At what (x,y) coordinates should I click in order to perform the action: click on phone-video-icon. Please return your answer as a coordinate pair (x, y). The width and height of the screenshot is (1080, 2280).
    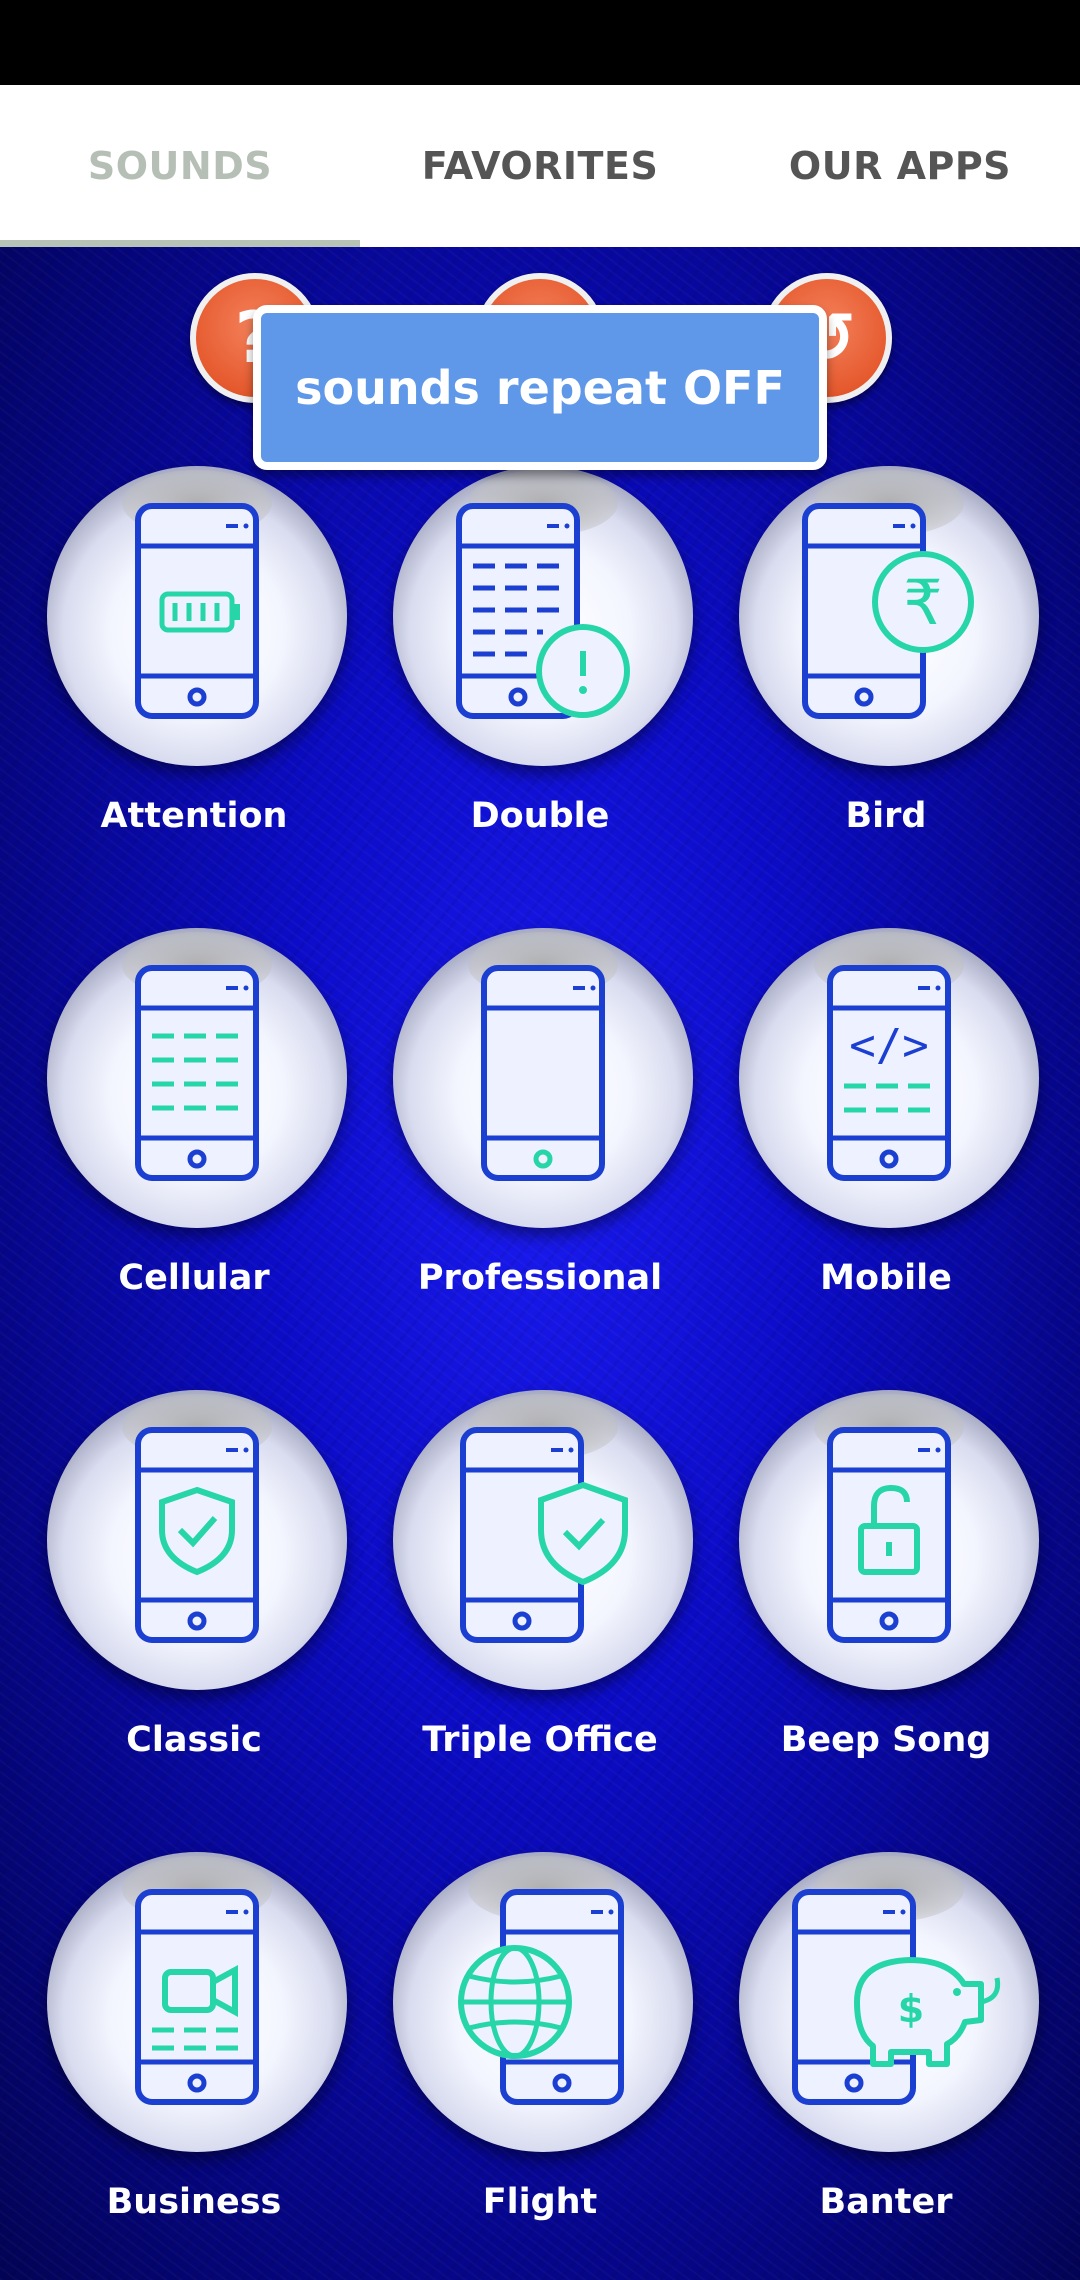
    Looking at the image, I should click on (197, 1997).